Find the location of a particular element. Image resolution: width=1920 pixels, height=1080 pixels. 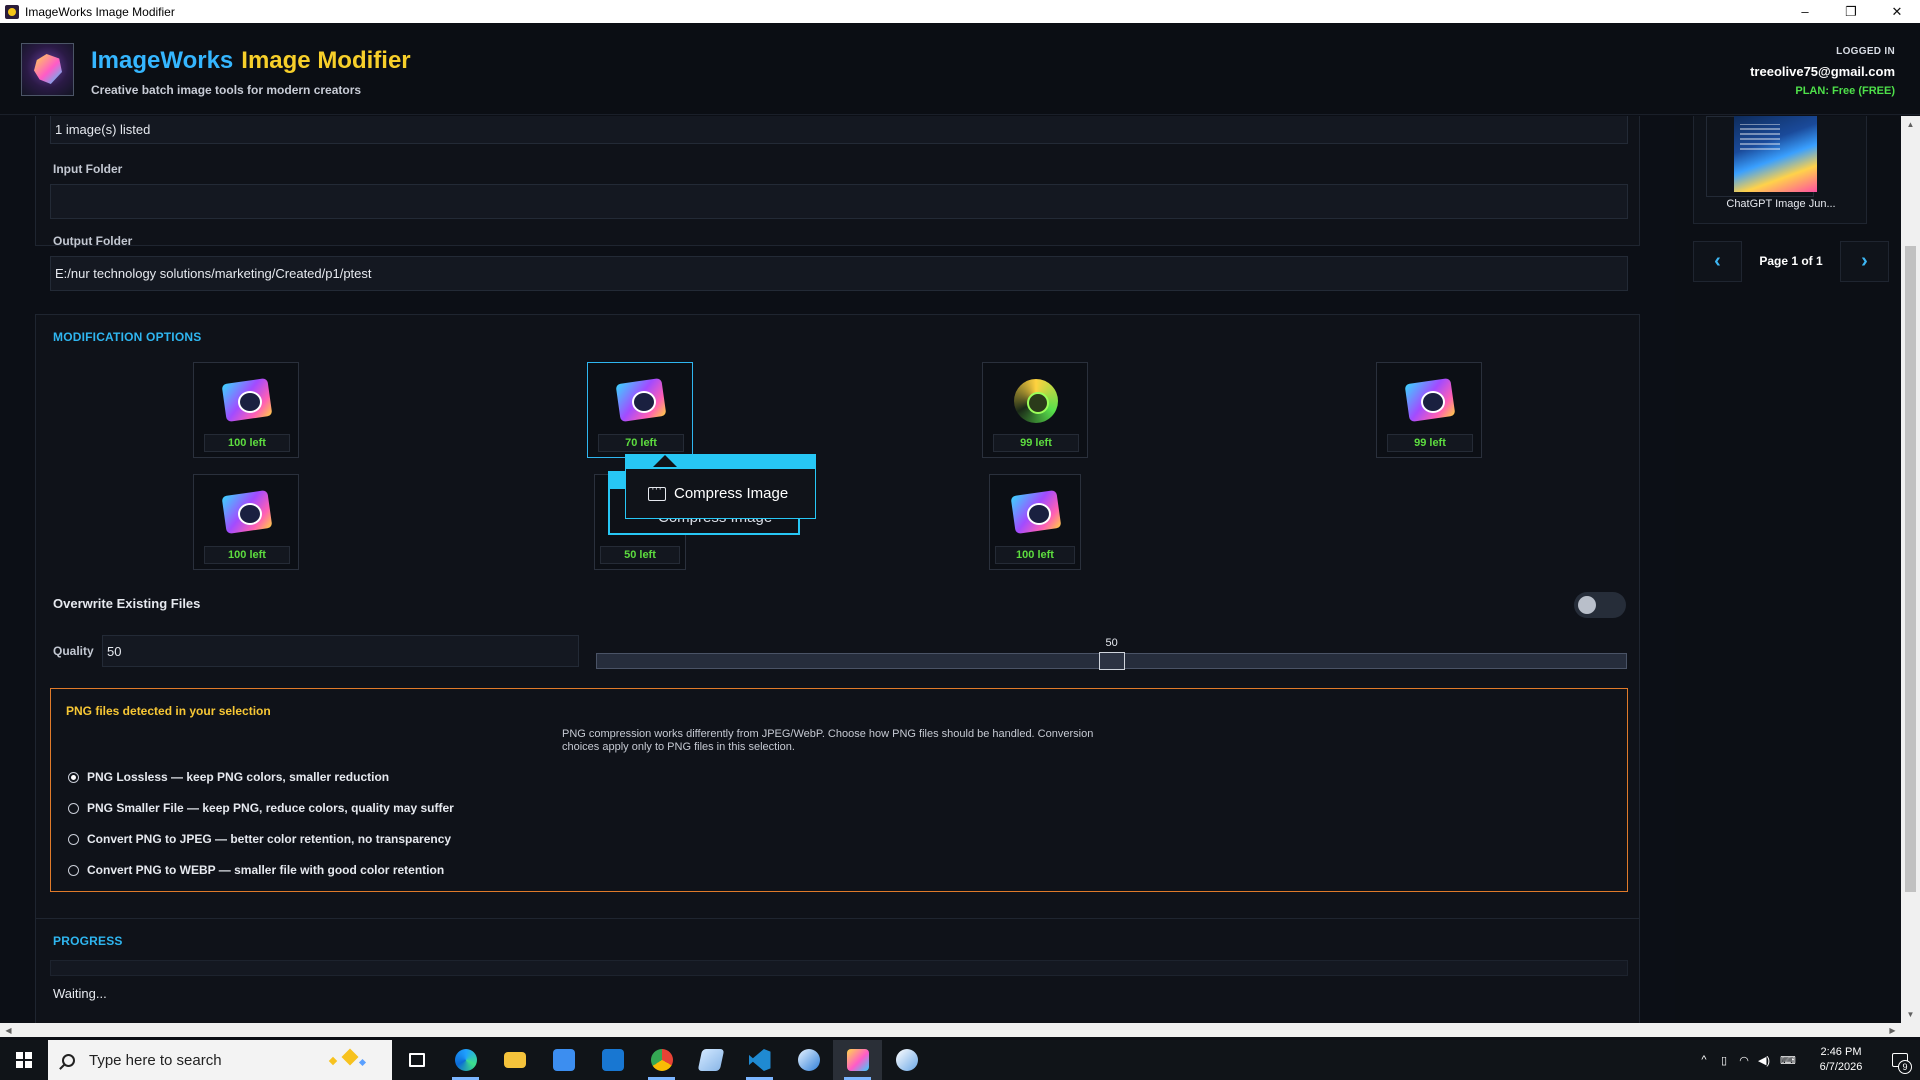

overwrite-toggle is located at coordinates (1600, 605).